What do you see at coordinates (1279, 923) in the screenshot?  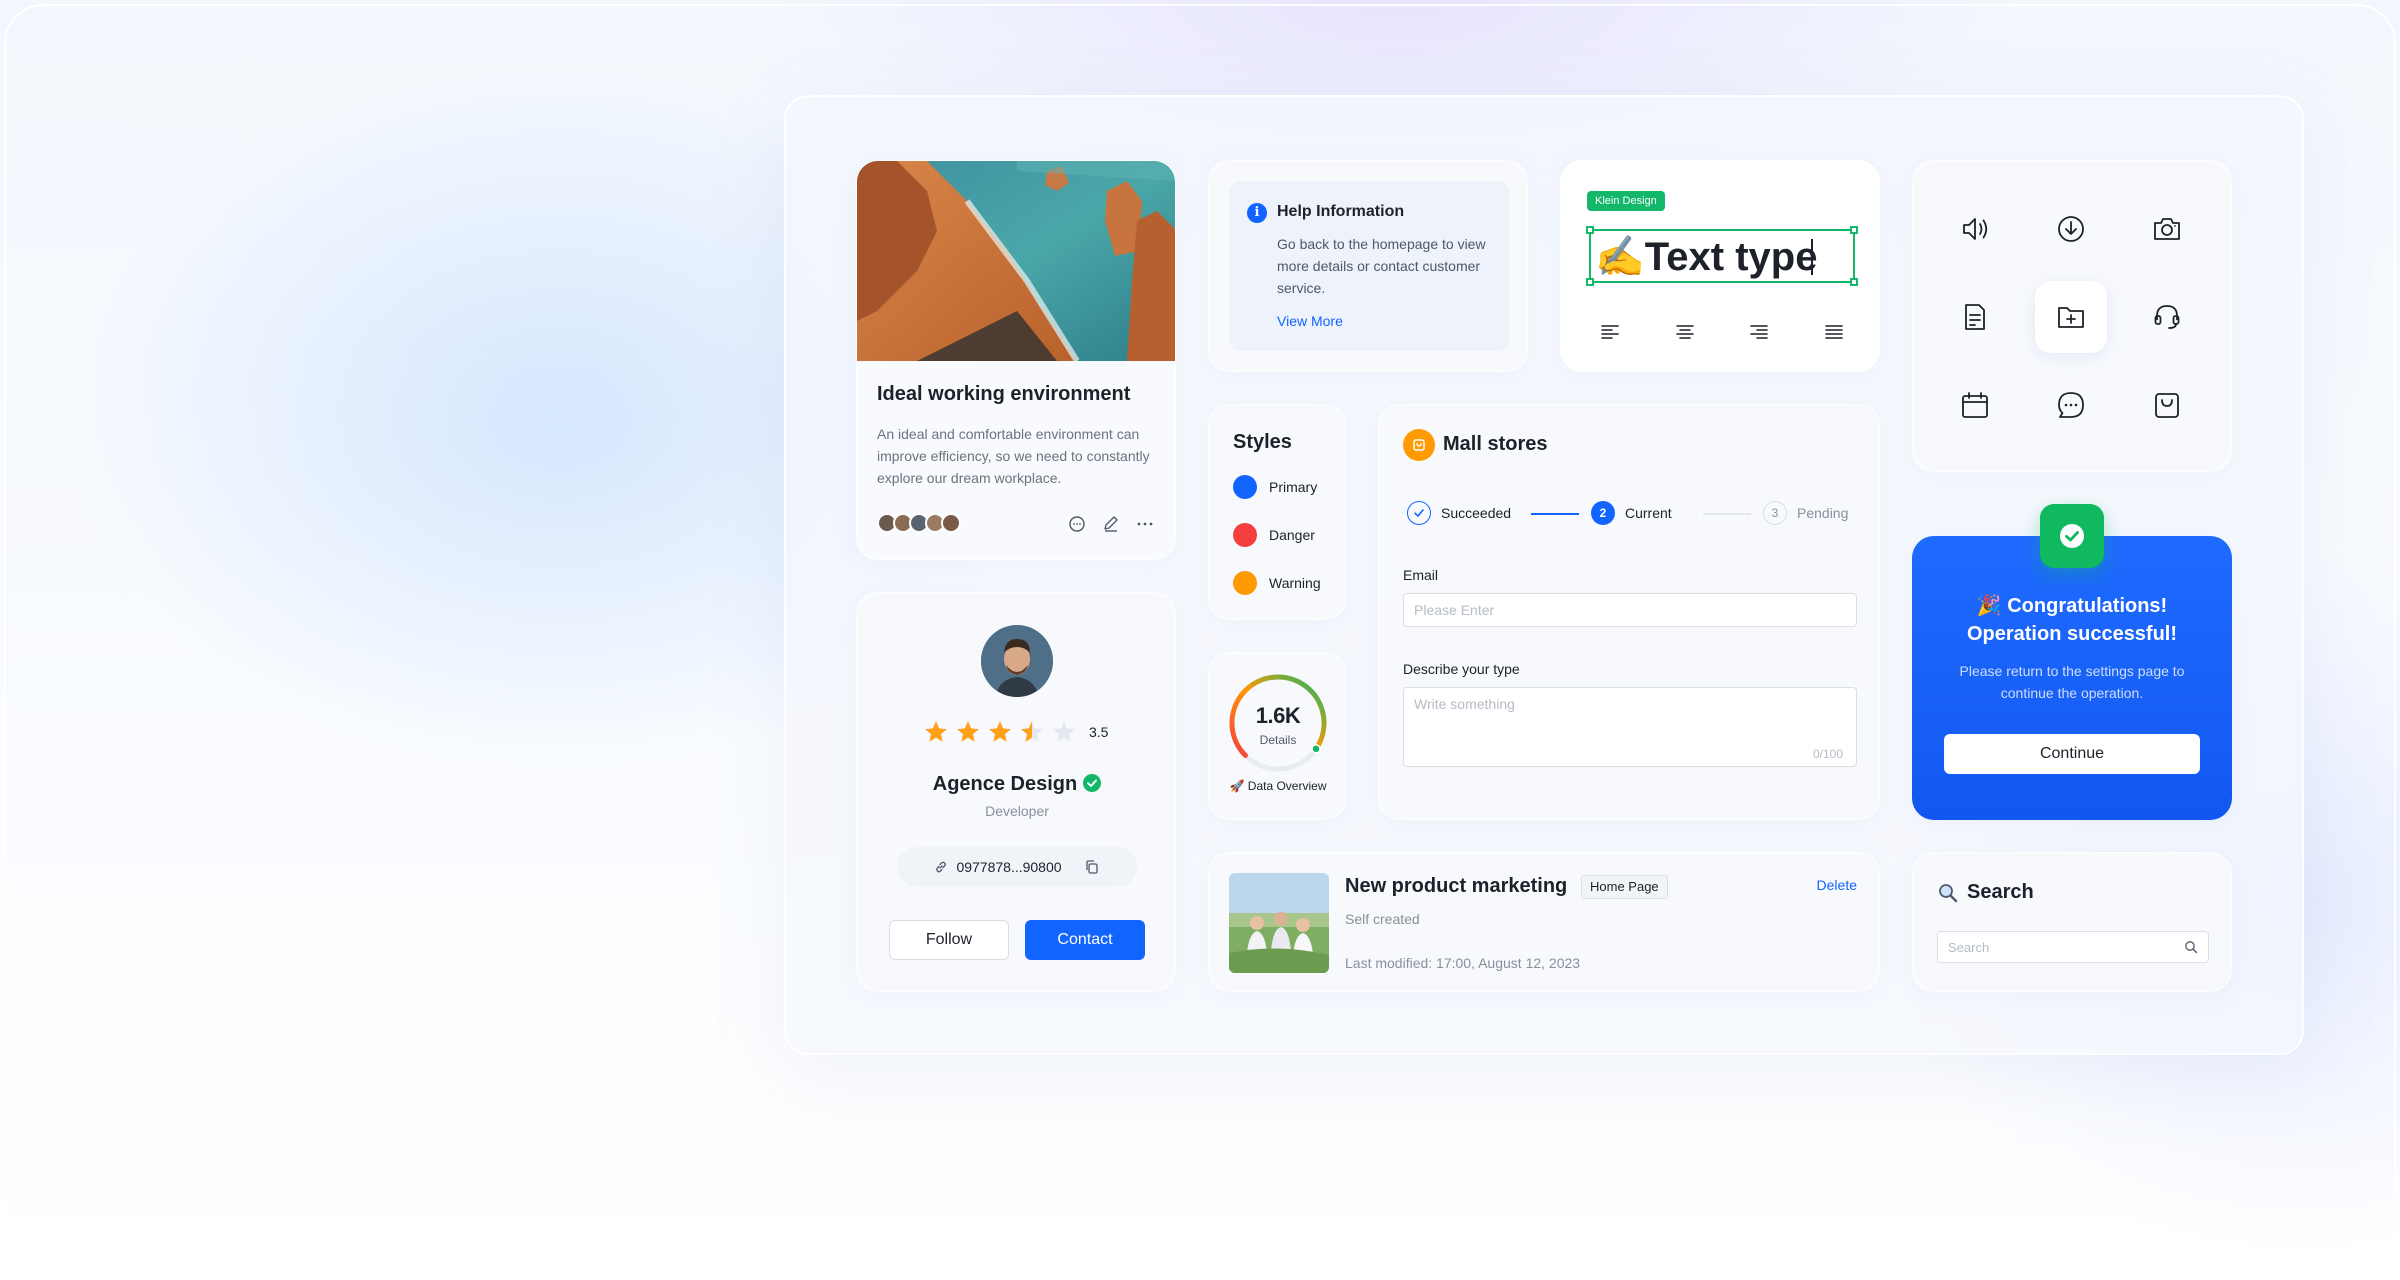 I see `product-thumbnail` at bounding box center [1279, 923].